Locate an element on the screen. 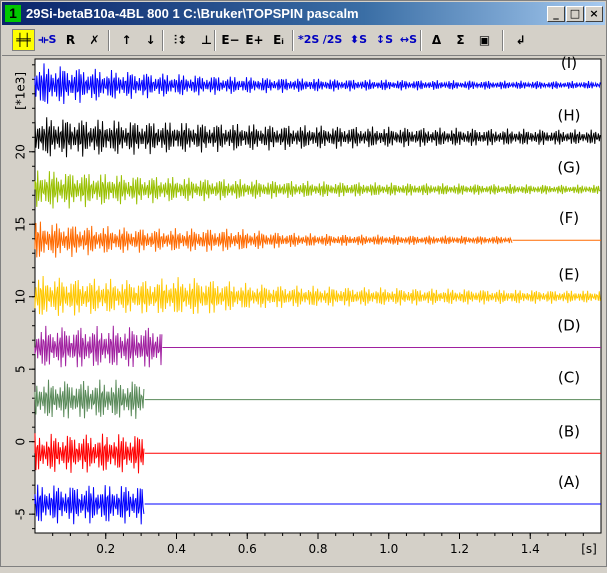  series-label: (F) is located at coordinates (569, 218).